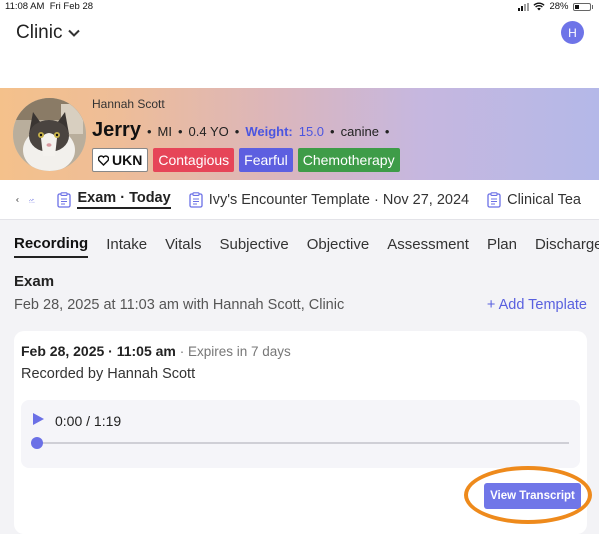  What do you see at coordinates (302, 443) in the screenshot?
I see `progress-track` at bounding box center [302, 443].